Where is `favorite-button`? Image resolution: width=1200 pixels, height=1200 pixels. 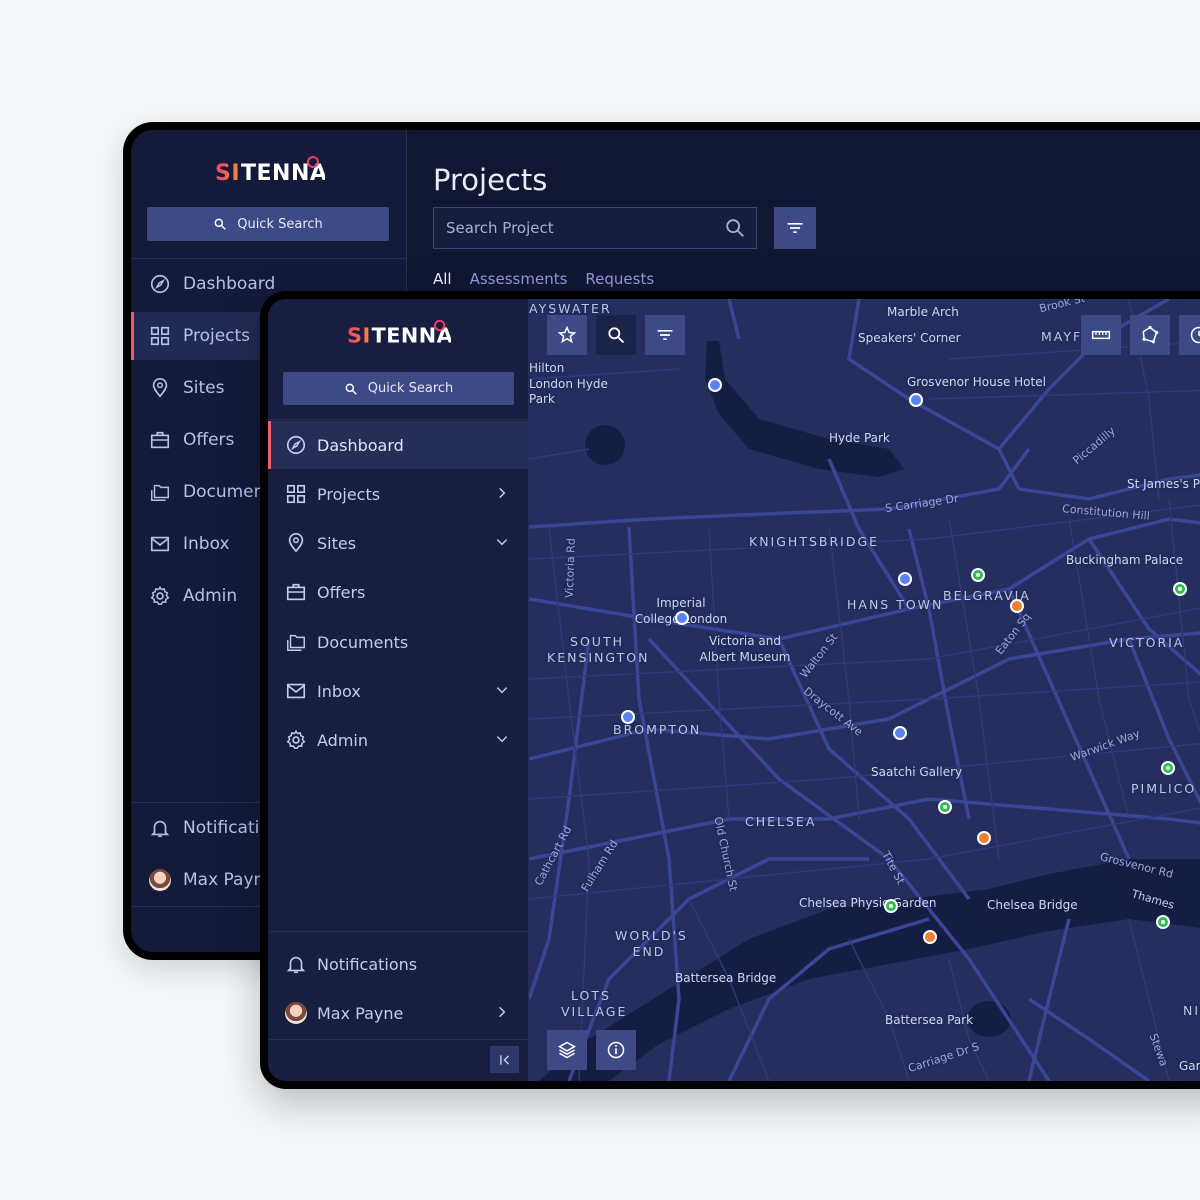 favorite-button is located at coordinates (567, 335).